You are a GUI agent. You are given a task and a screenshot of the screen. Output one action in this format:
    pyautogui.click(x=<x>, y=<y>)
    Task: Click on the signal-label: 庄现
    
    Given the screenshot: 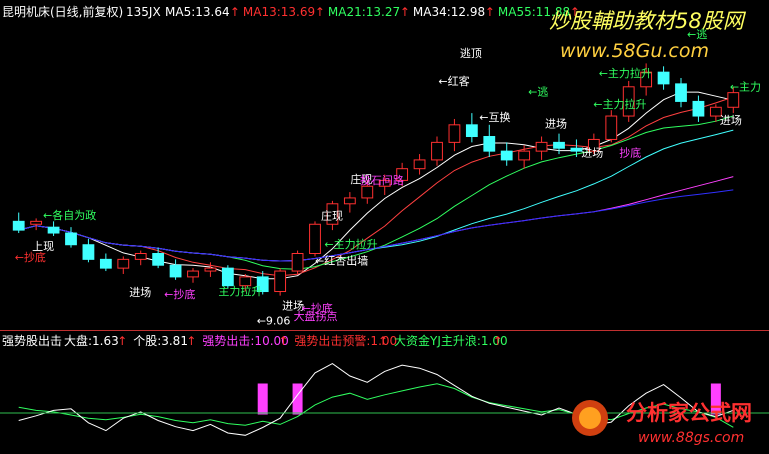 What is the action you would take?
    pyautogui.click(x=332, y=215)
    